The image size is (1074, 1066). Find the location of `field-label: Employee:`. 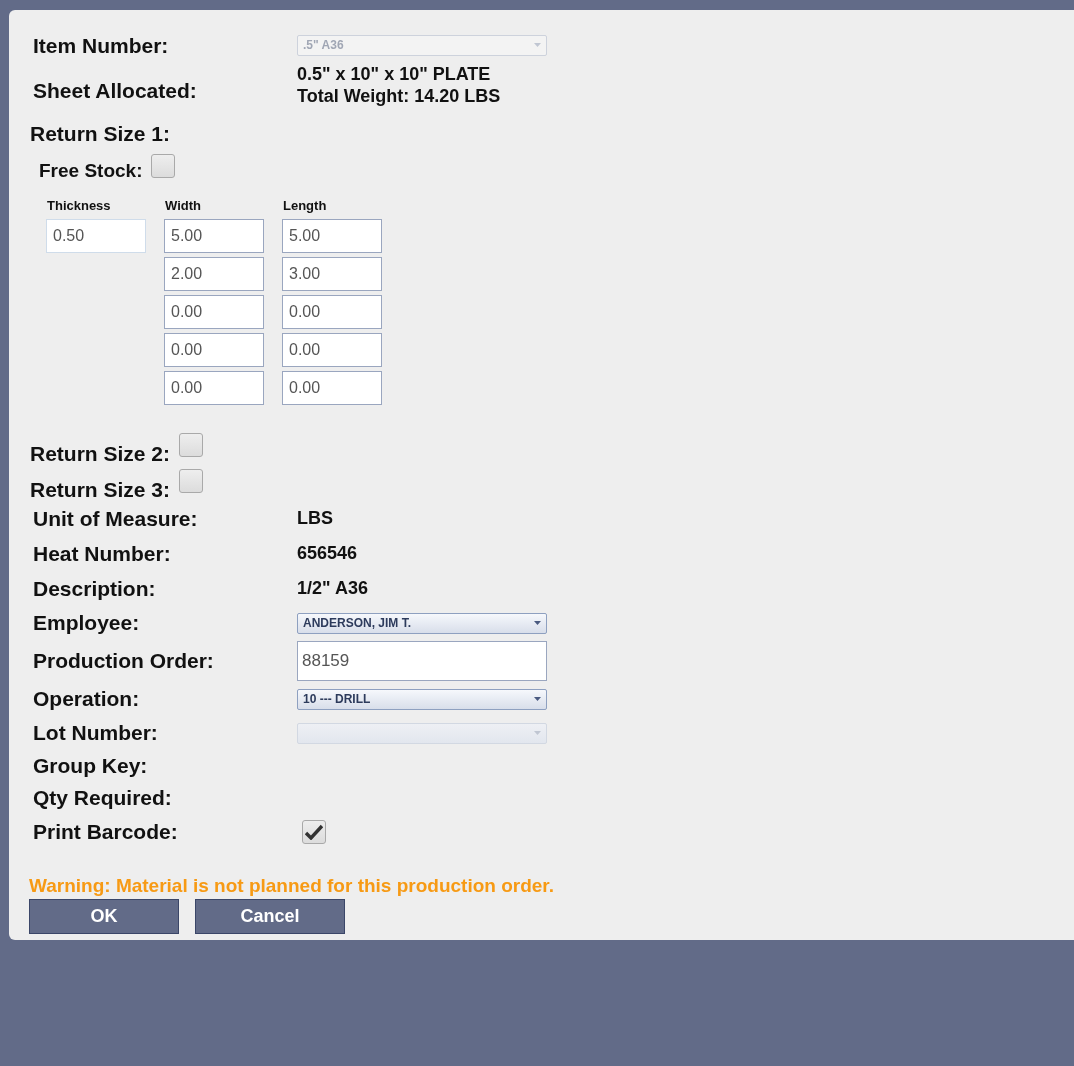

field-label: Employee: is located at coordinates (87, 623).